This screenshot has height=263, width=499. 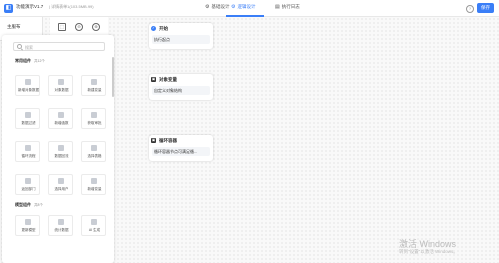 What do you see at coordinates (23, 204) in the screenshot?
I see `section-title: 模型组件` at bounding box center [23, 204].